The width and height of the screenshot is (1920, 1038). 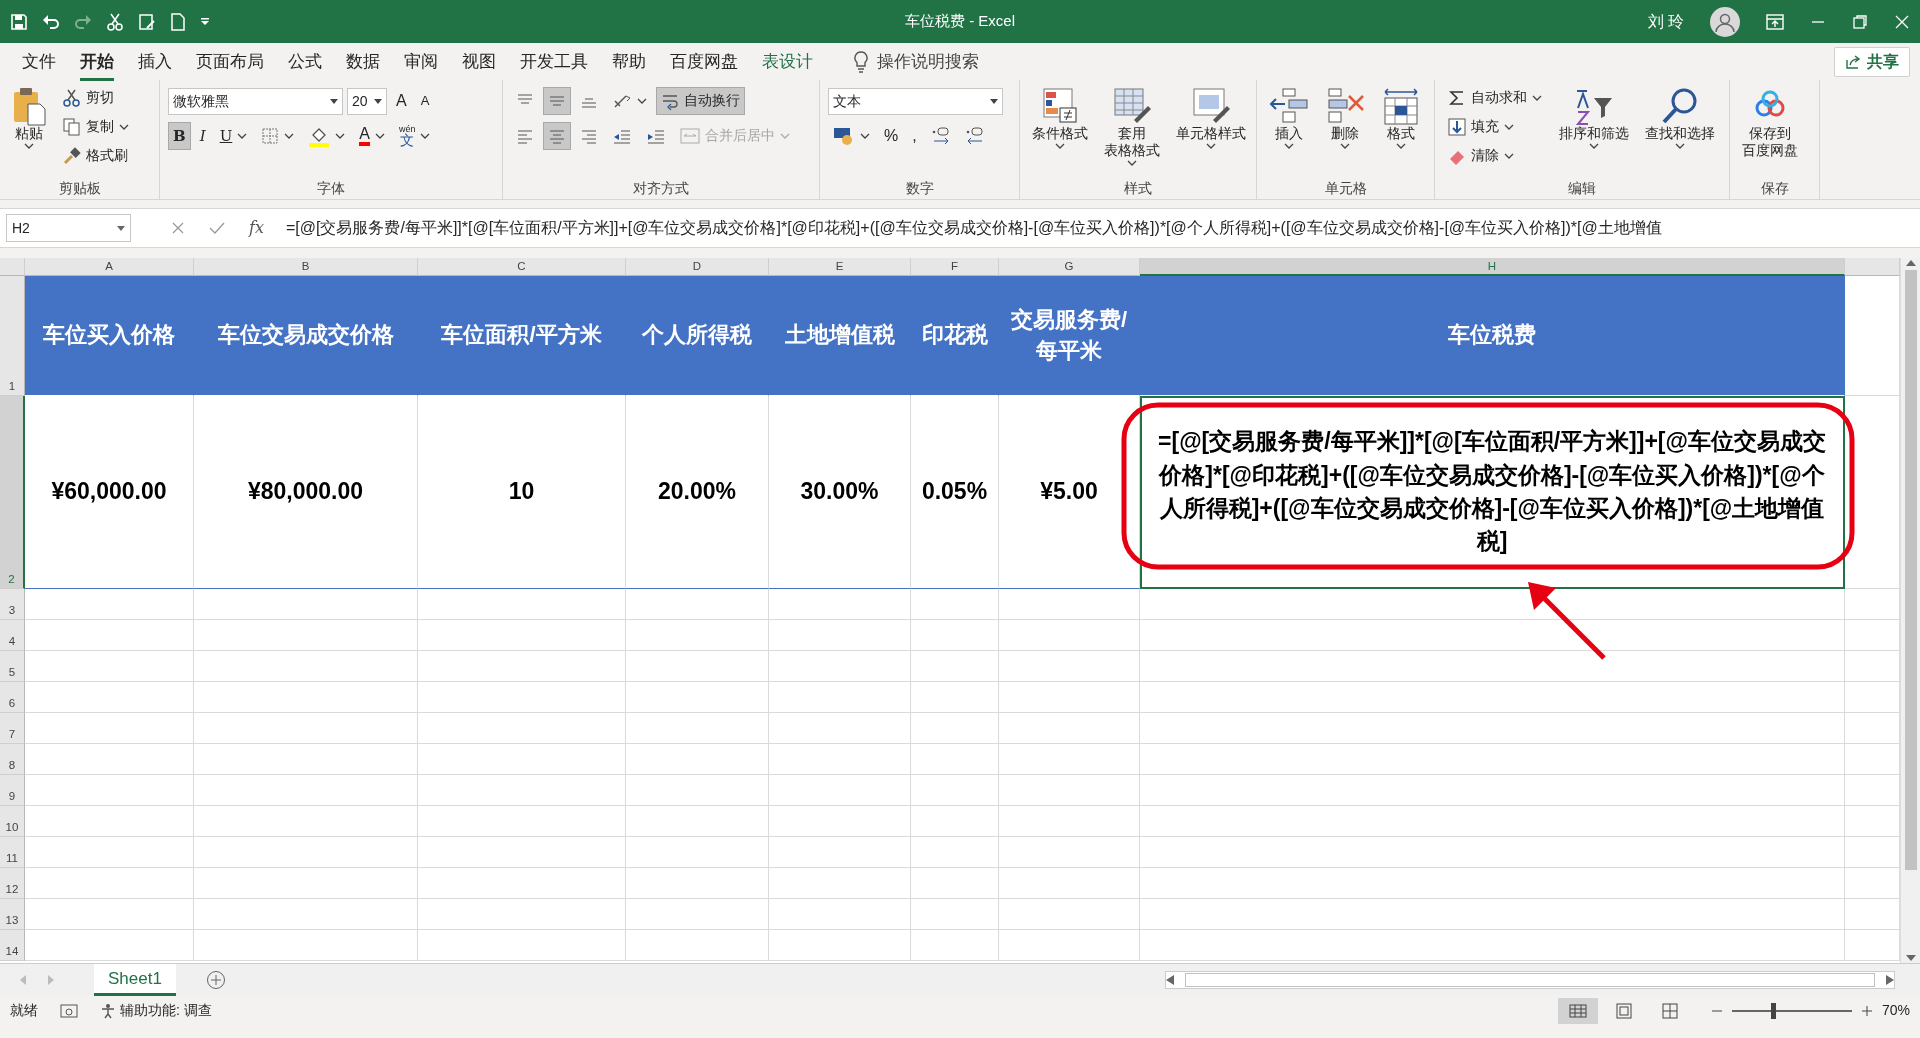 What do you see at coordinates (1860, 21) in the screenshot?
I see `restore-icon` at bounding box center [1860, 21].